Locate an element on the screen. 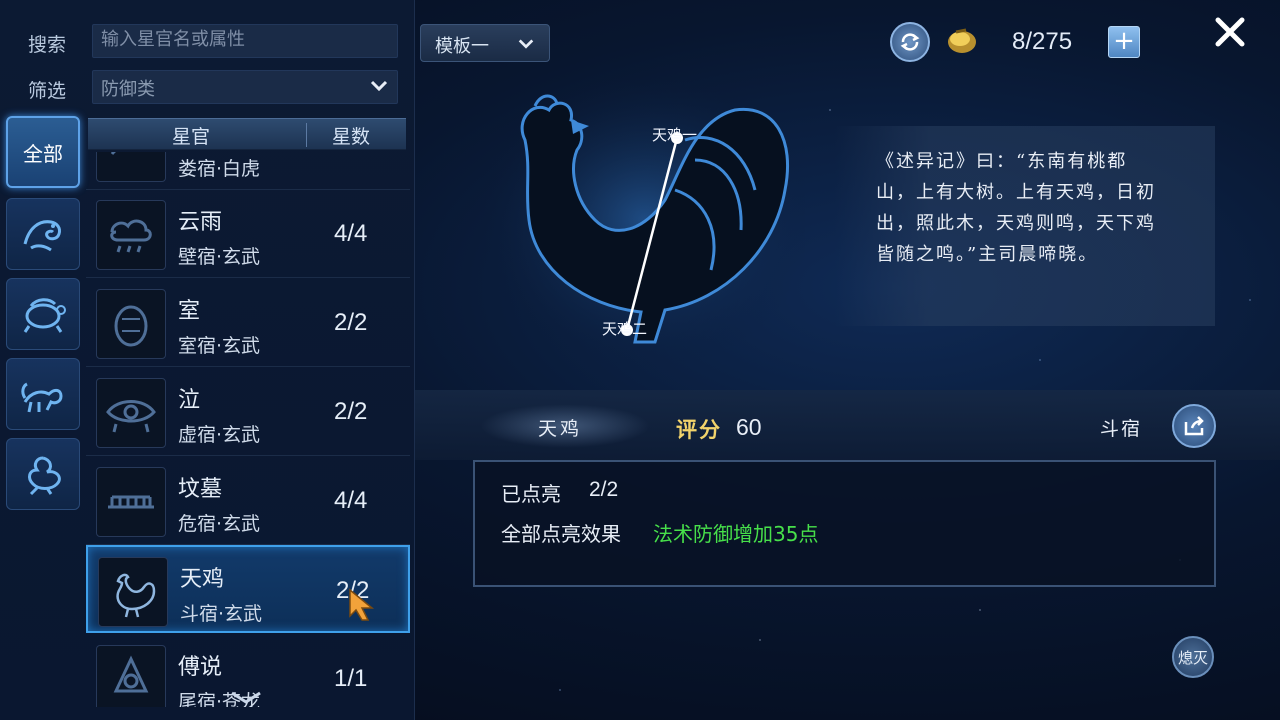 The height and width of the screenshot is (720, 1280). list-item: 室 室宿·玄武 2/2 is located at coordinates (248, 323).